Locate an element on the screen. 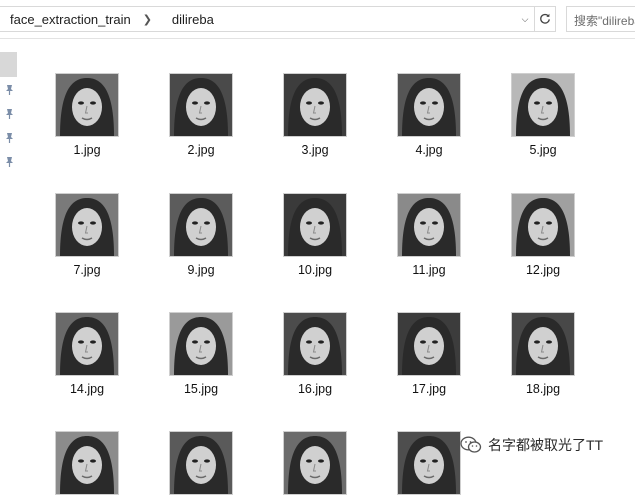 The height and width of the screenshot is (495, 635). chevron-right-icon: ❯ is located at coordinates (147, 19).